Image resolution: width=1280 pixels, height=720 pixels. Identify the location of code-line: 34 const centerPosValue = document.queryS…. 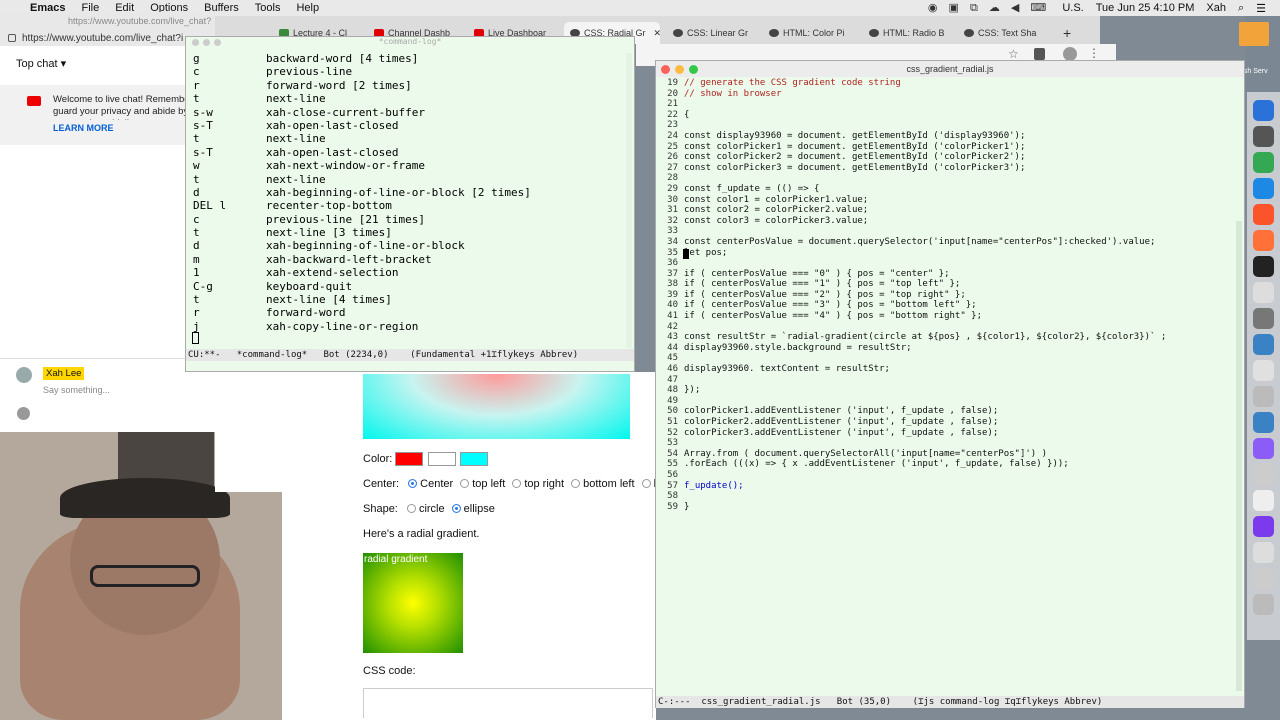
(946, 242).